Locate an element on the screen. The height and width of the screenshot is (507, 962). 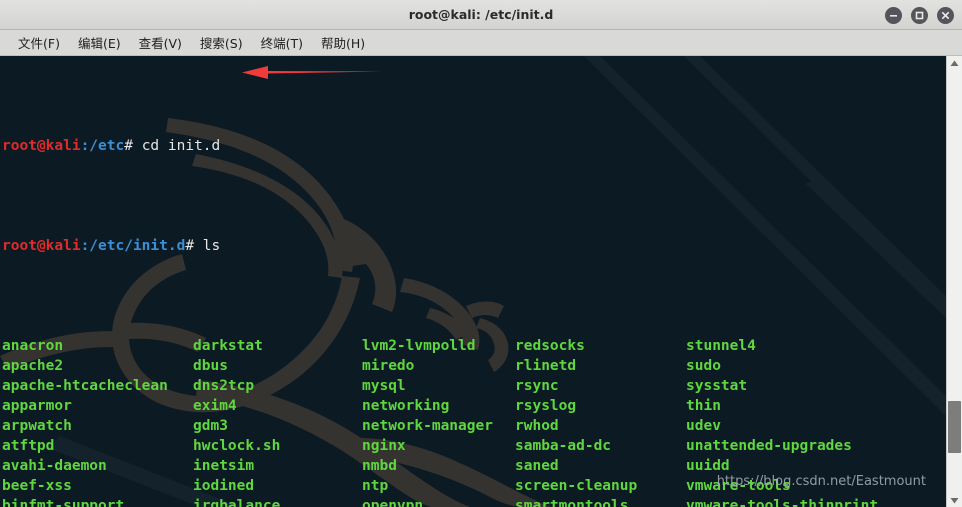
ls-entry: rsync is located at coordinates (537, 386).